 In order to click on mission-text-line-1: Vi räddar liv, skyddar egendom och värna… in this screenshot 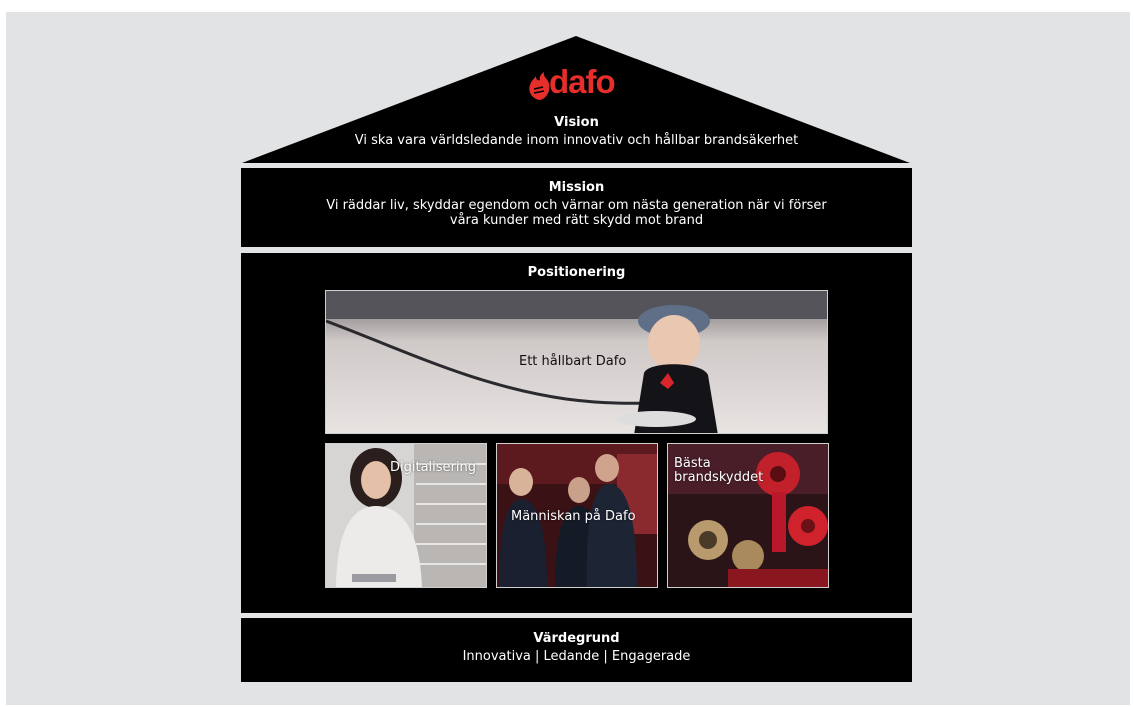, I will do `click(576, 205)`.